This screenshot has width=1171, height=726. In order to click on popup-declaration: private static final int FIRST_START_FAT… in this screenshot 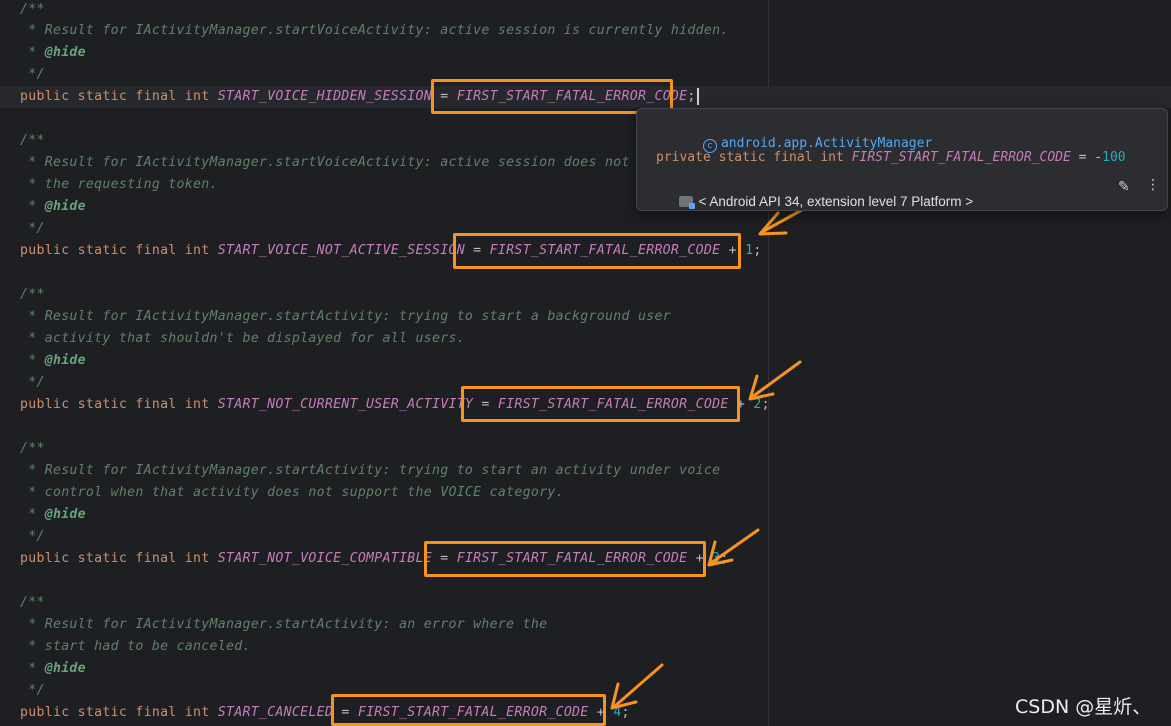, I will do `click(891, 157)`.